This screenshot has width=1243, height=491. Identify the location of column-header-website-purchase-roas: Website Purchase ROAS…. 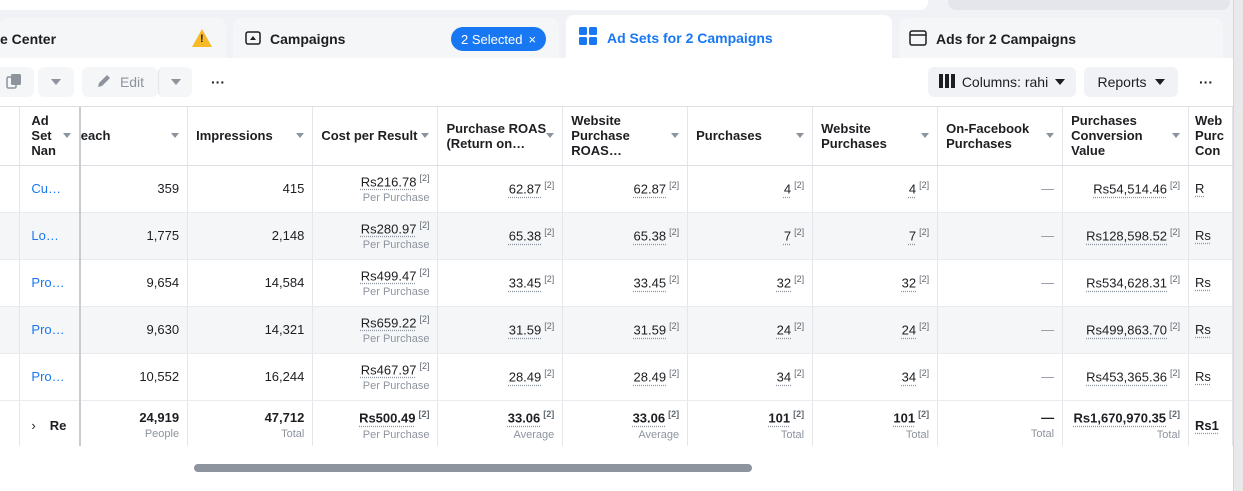
(625, 136).